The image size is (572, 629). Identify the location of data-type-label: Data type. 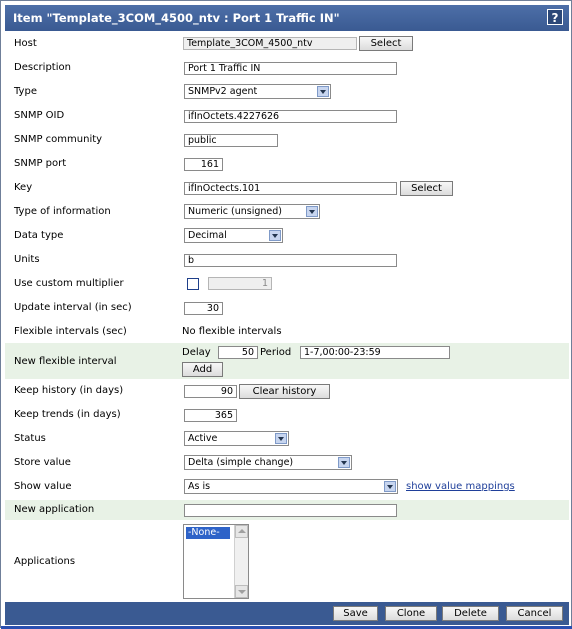
(39, 235).